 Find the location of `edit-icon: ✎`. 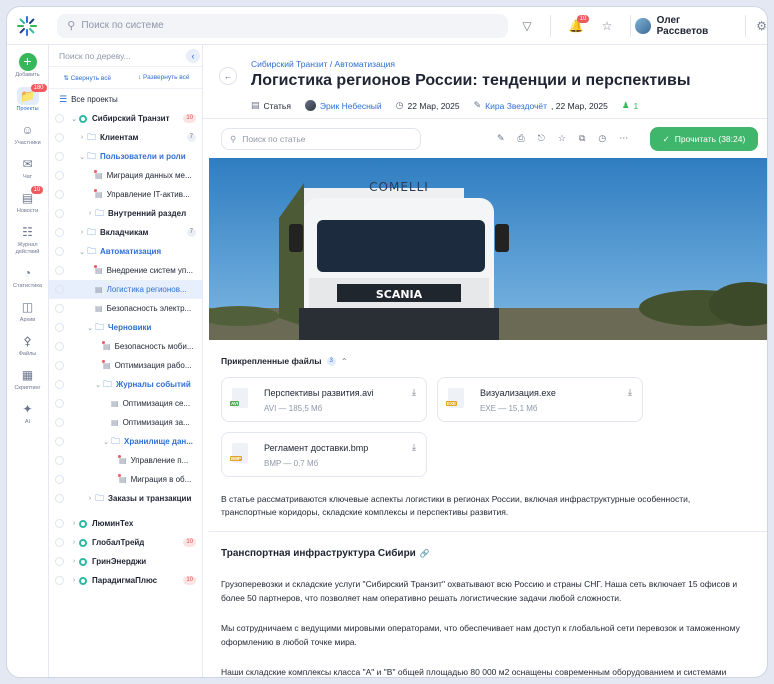

edit-icon: ✎ is located at coordinates (501, 138).